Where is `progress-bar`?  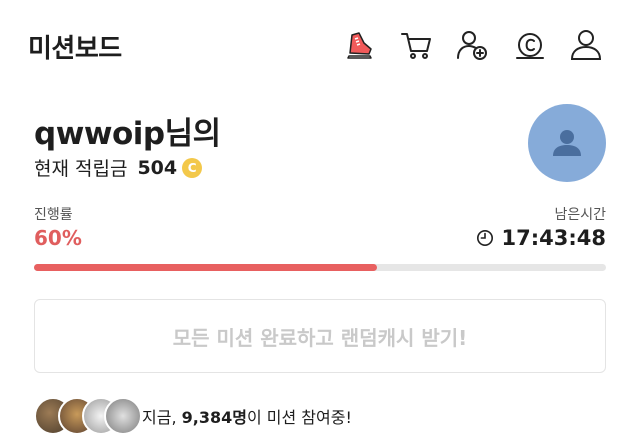
progress-bar is located at coordinates (320, 267).